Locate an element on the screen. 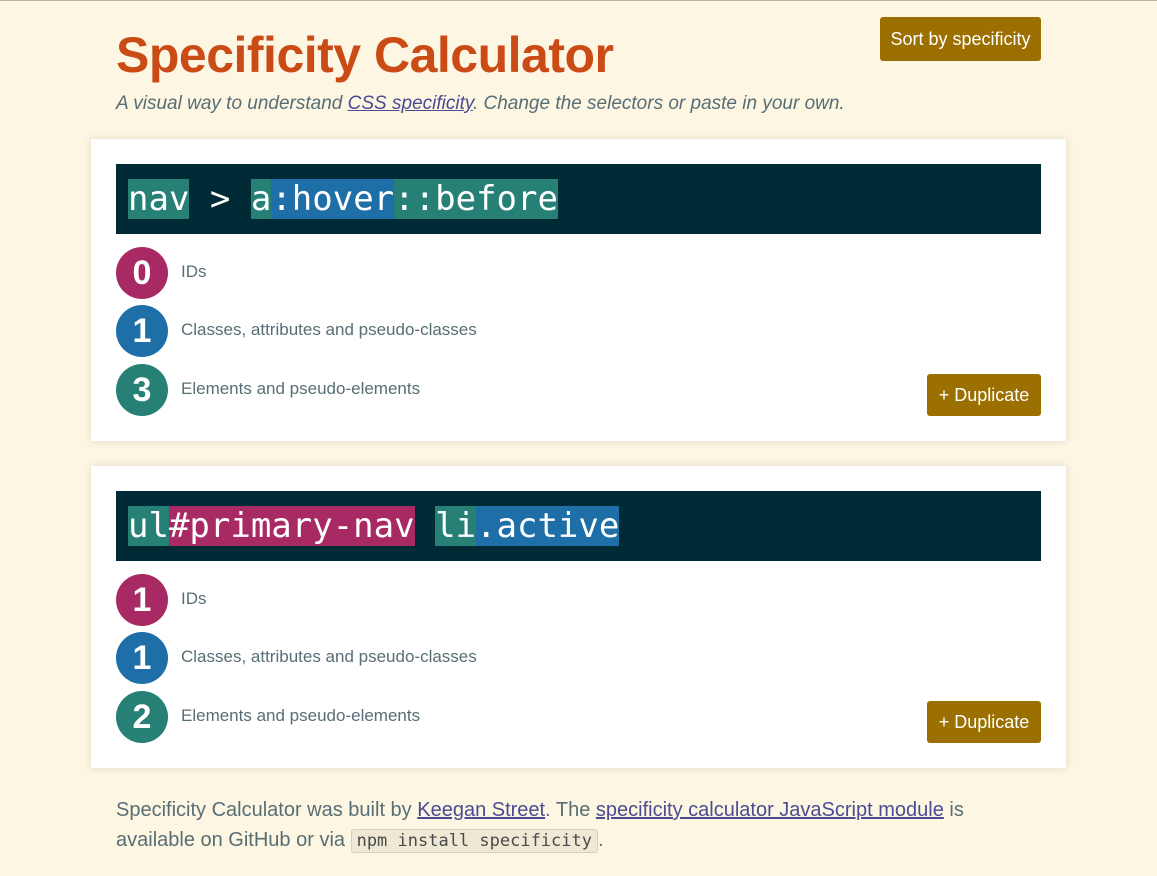  id-count-row: 0 IDs is located at coordinates (416, 273).